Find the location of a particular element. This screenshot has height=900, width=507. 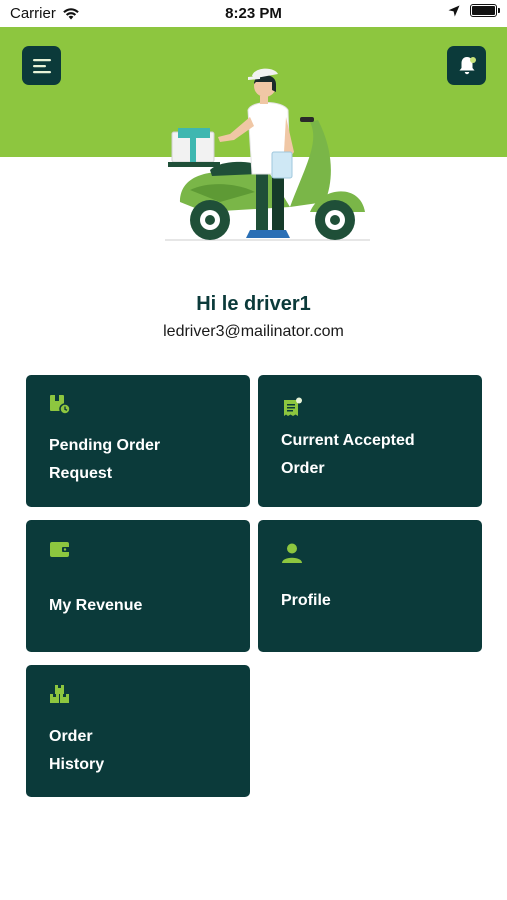

bell-icon is located at coordinates (467, 65).